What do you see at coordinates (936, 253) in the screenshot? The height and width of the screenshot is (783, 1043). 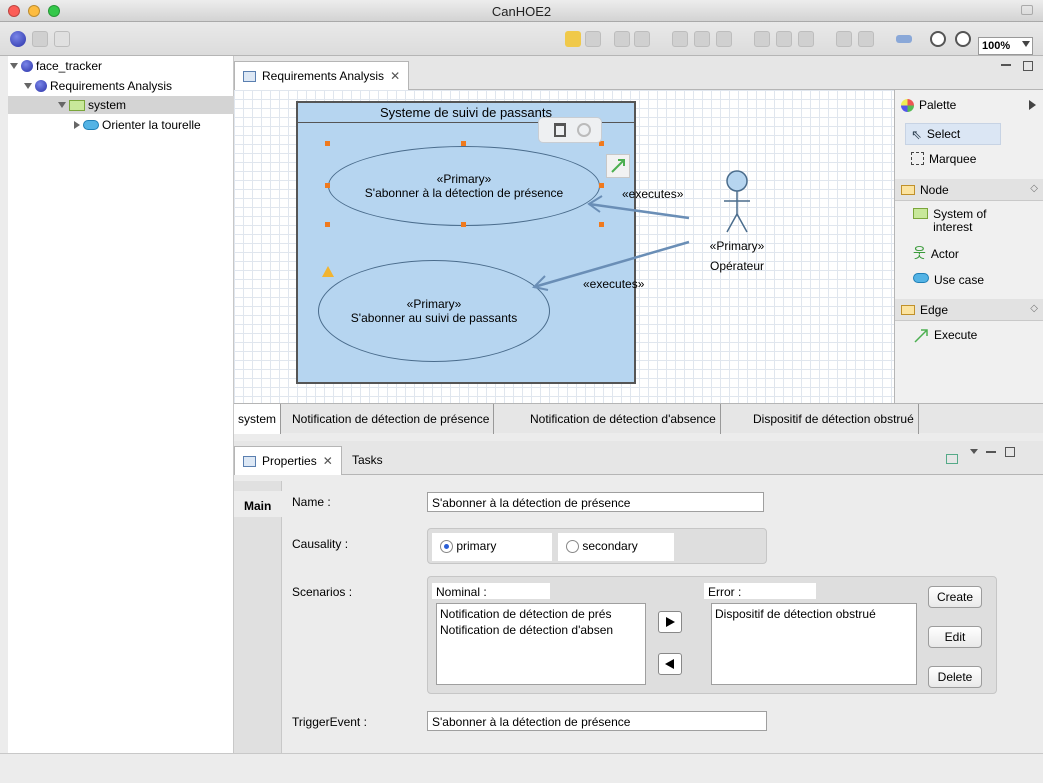 I see `palette-actor: 웃 Actor` at bounding box center [936, 253].